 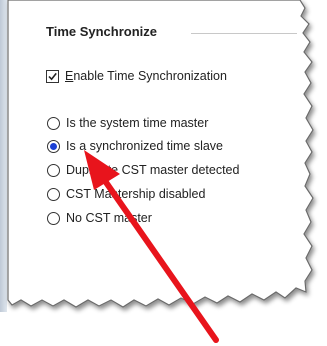 I want to click on checkbox-box, so click(x=52, y=76).